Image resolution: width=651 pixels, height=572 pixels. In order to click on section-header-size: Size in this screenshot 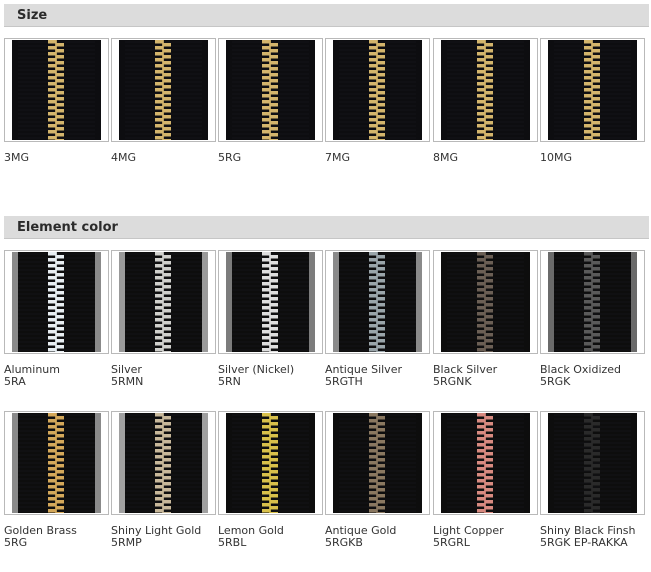, I will do `click(326, 15)`.